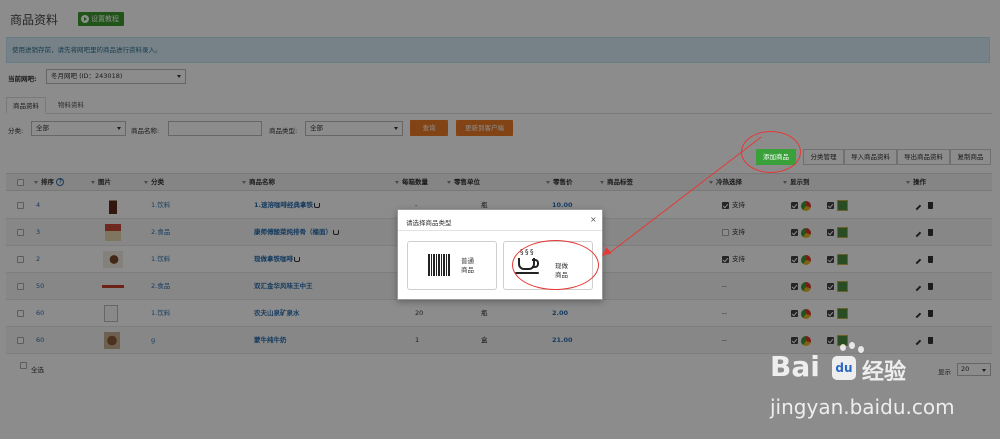 Image resolution: width=1000 pixels, height=439 pixels. I want to click on annotation-circle-option, so click(555, 265).